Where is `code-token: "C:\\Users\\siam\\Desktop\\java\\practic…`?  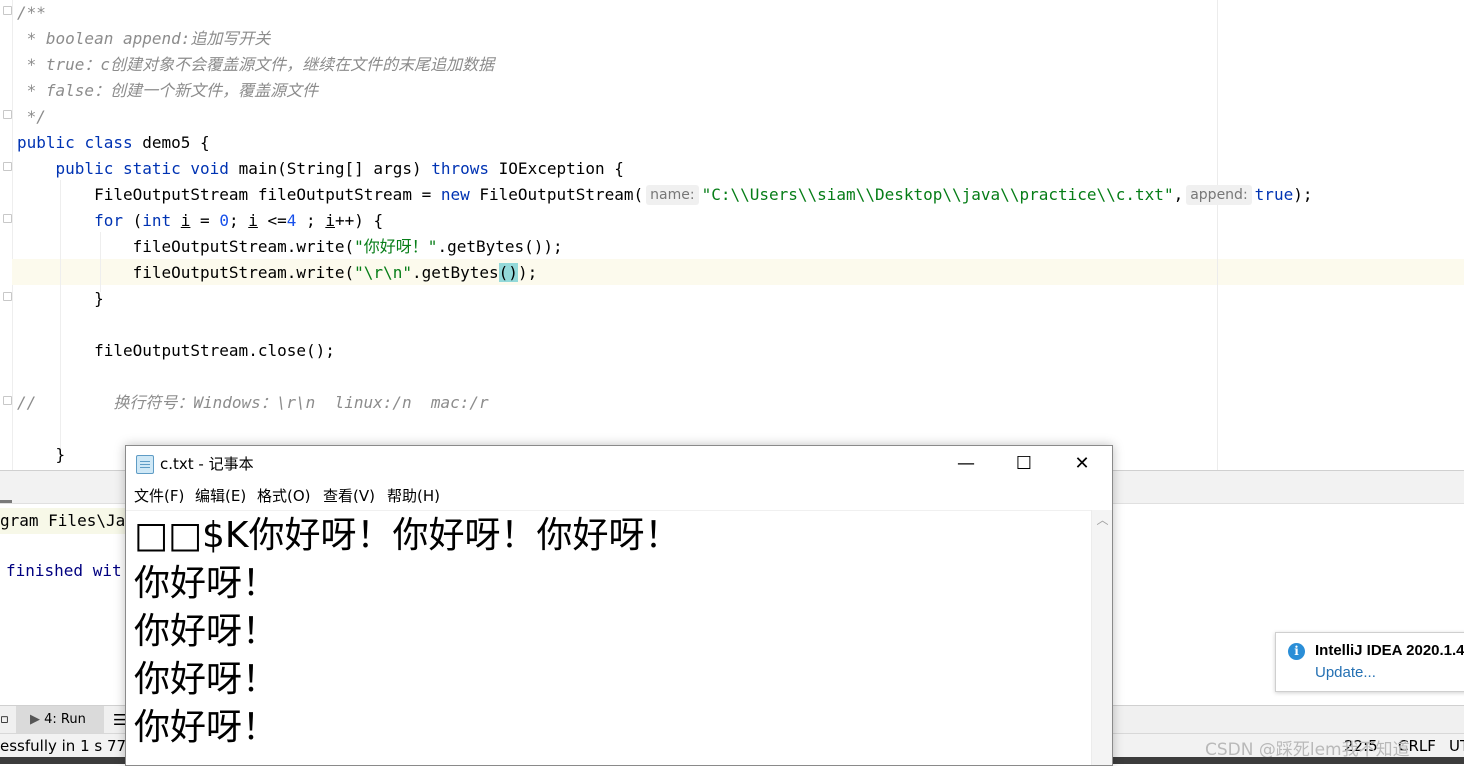 code-token: "C:\\Users\\siam\\Desktop\\java\\practic… is located at coordinates (937, 194).